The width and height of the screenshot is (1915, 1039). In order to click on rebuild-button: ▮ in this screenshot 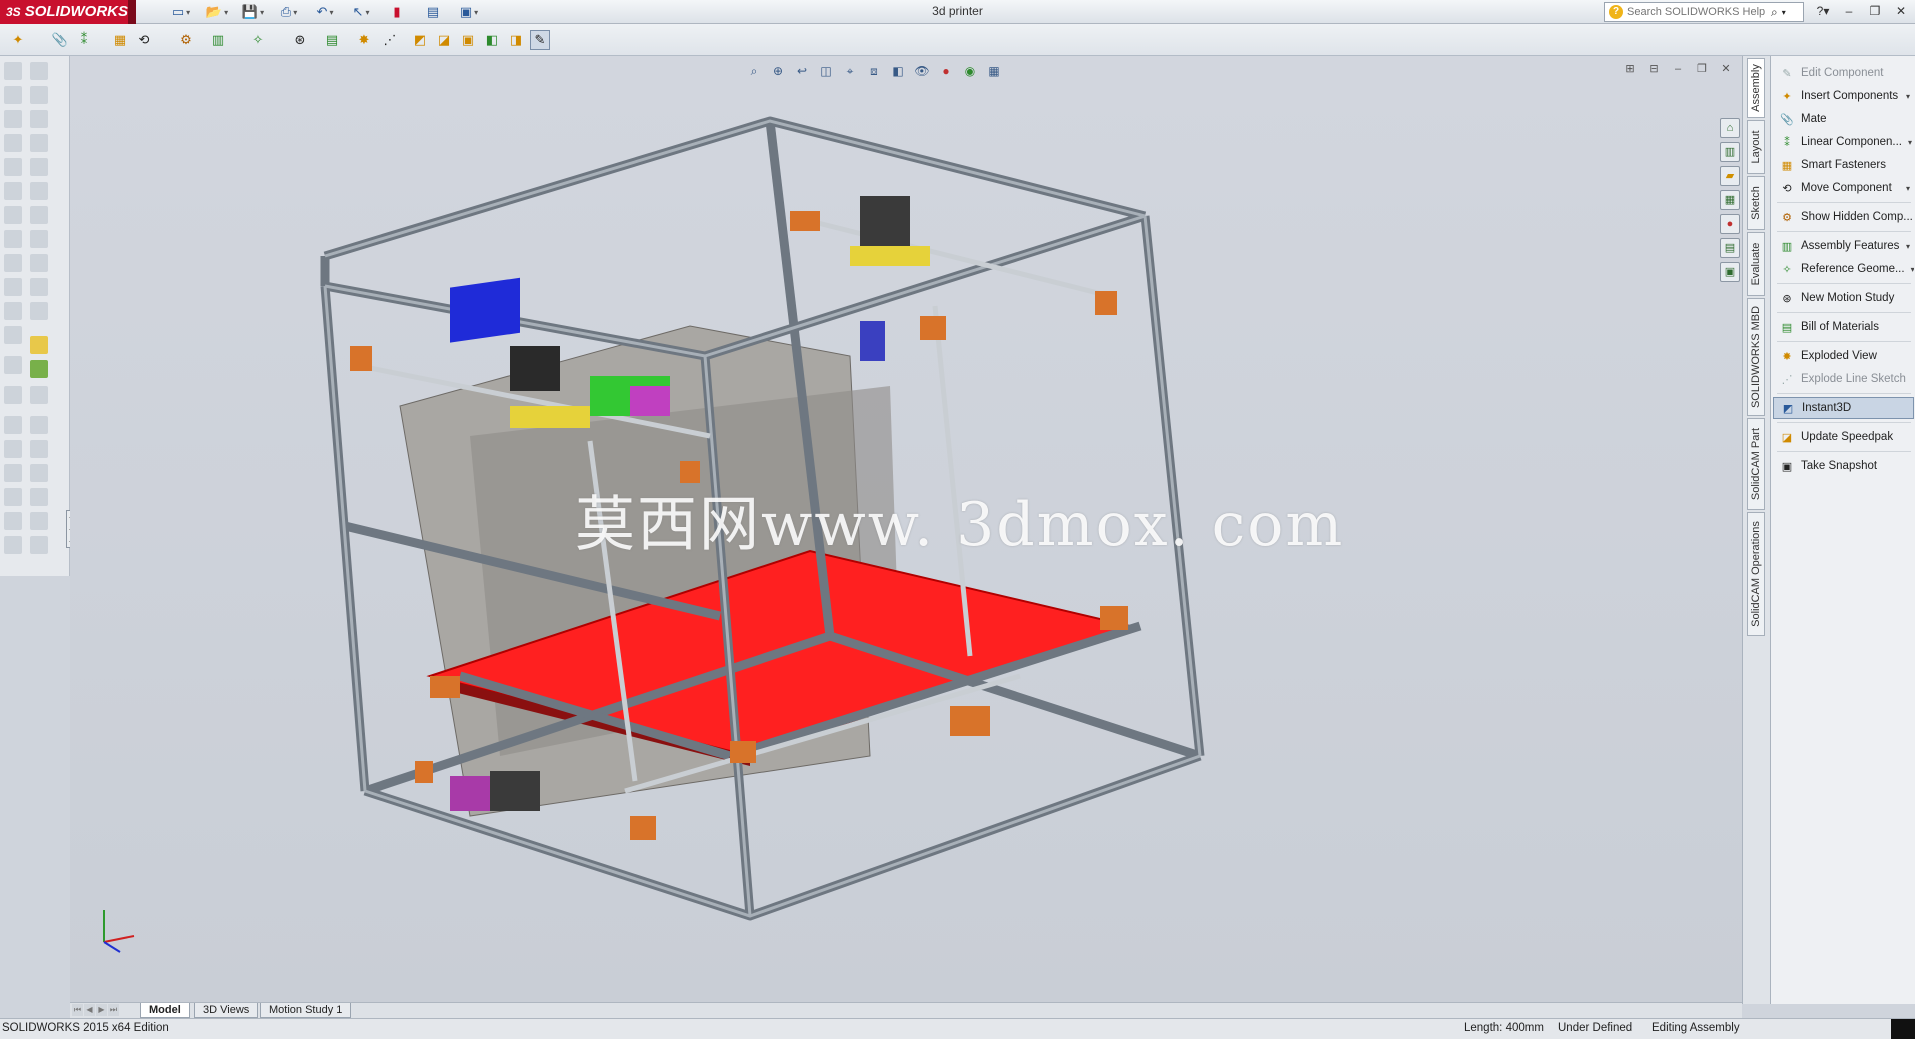, I will do `click(397, 12)`.